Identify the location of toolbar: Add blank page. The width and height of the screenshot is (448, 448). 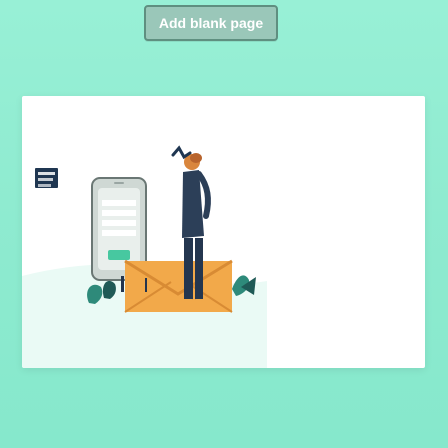
(224, 27).